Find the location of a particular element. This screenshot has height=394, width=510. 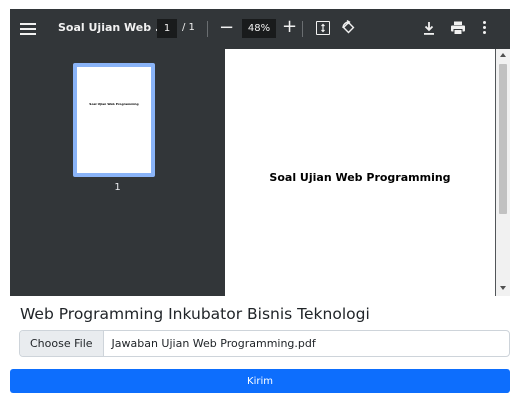

page-number-input: 1 is located at coordinates (167, 28).